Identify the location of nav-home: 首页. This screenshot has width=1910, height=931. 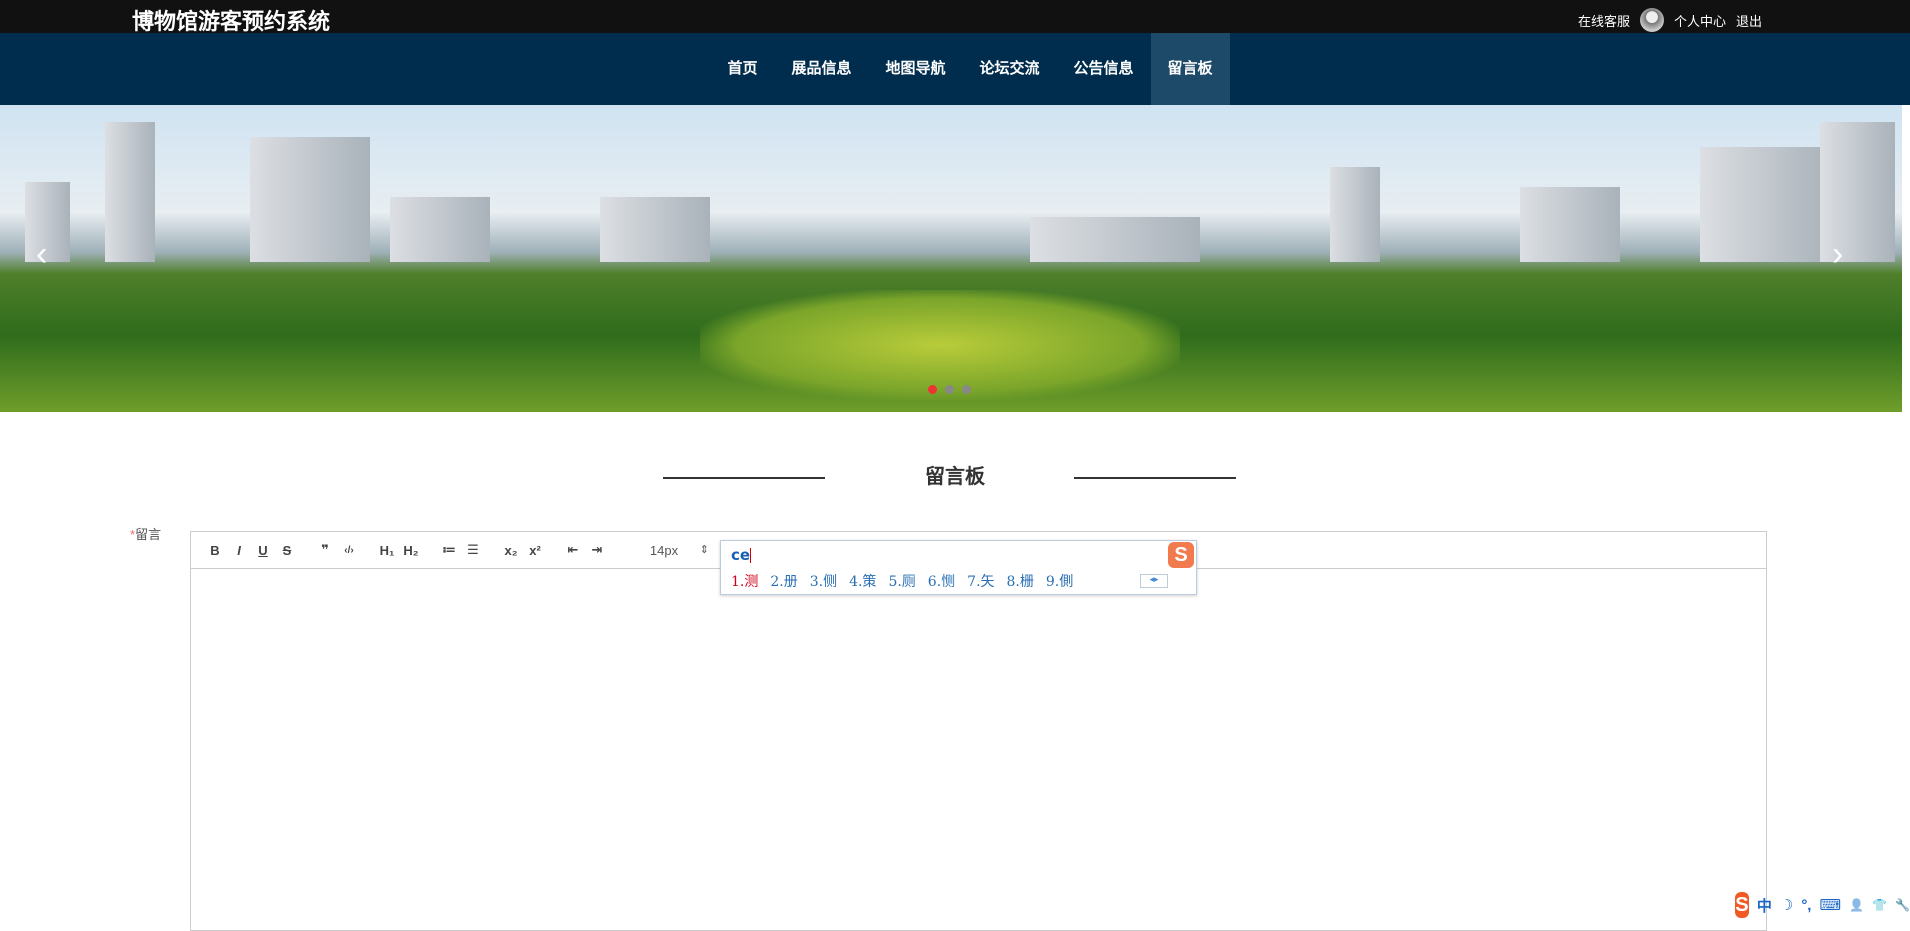
(742, 69).